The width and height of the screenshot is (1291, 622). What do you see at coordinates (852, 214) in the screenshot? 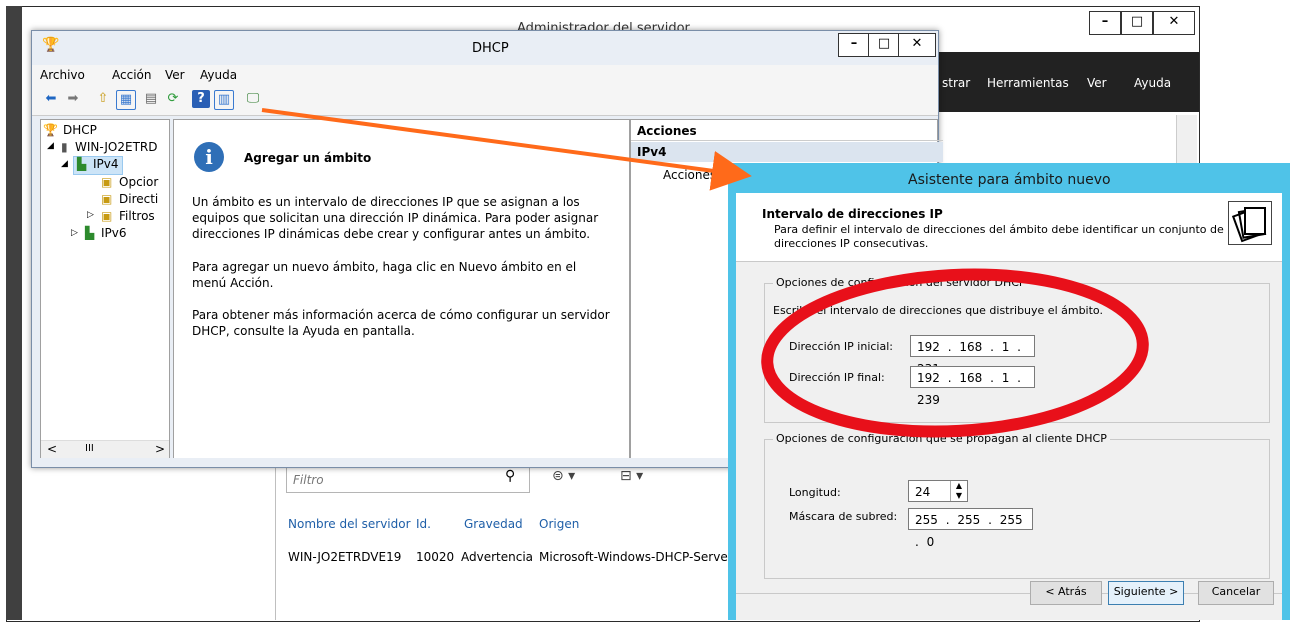
I see `wizard-heading: Intervalo de direcciones IP` at bounding box center [852, 214].